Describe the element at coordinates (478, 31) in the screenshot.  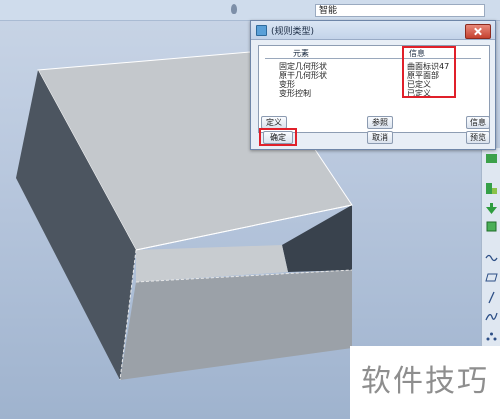
I see `close-button` at that location.